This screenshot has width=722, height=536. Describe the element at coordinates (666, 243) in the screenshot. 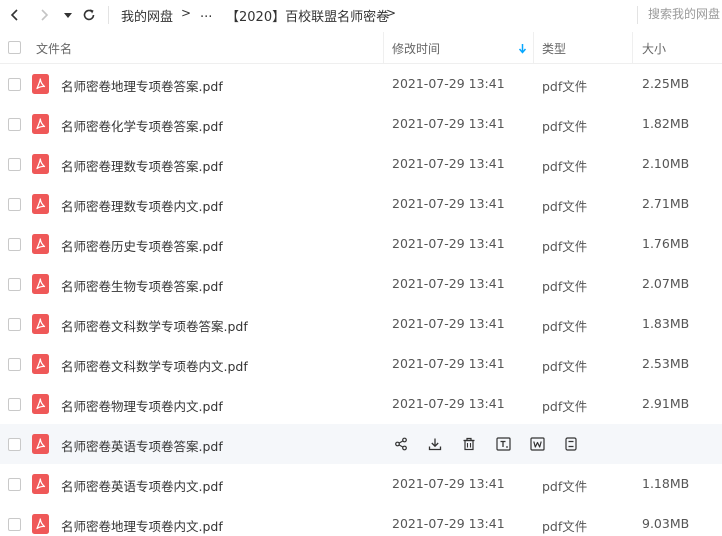

I see `file-size: 1.76MB` at that location.